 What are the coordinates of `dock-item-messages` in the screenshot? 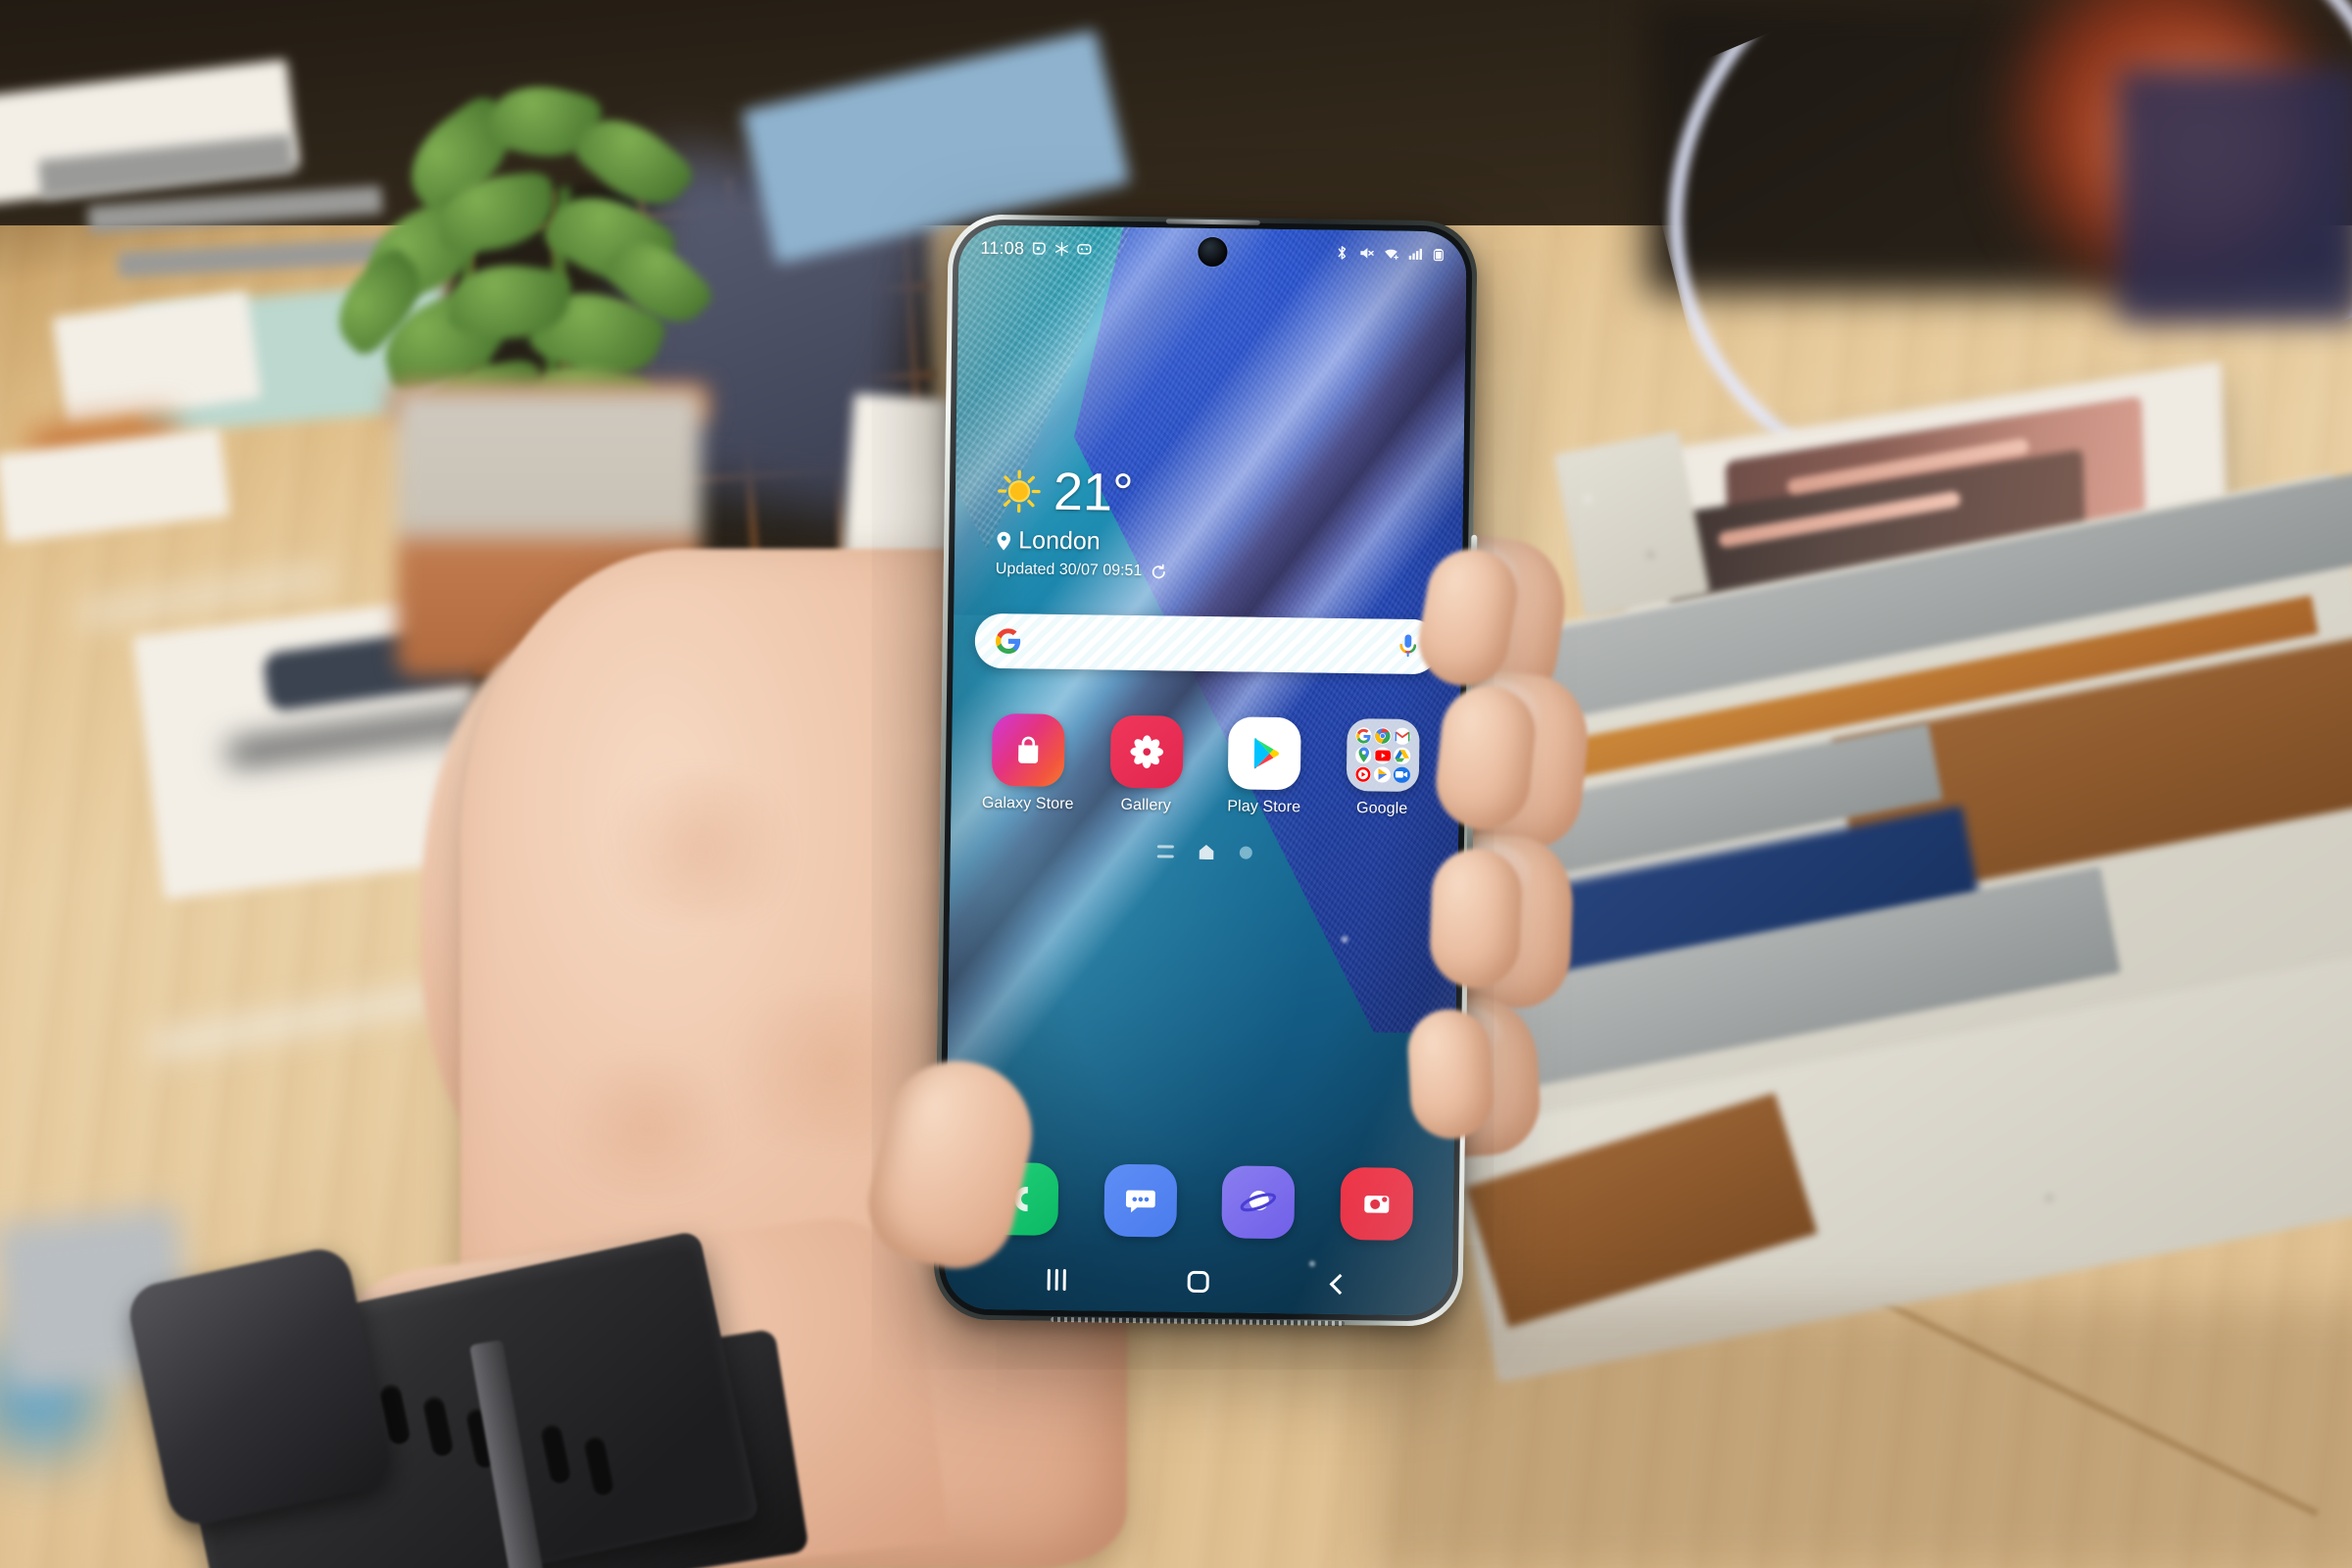 It's located at (1140, 1200).